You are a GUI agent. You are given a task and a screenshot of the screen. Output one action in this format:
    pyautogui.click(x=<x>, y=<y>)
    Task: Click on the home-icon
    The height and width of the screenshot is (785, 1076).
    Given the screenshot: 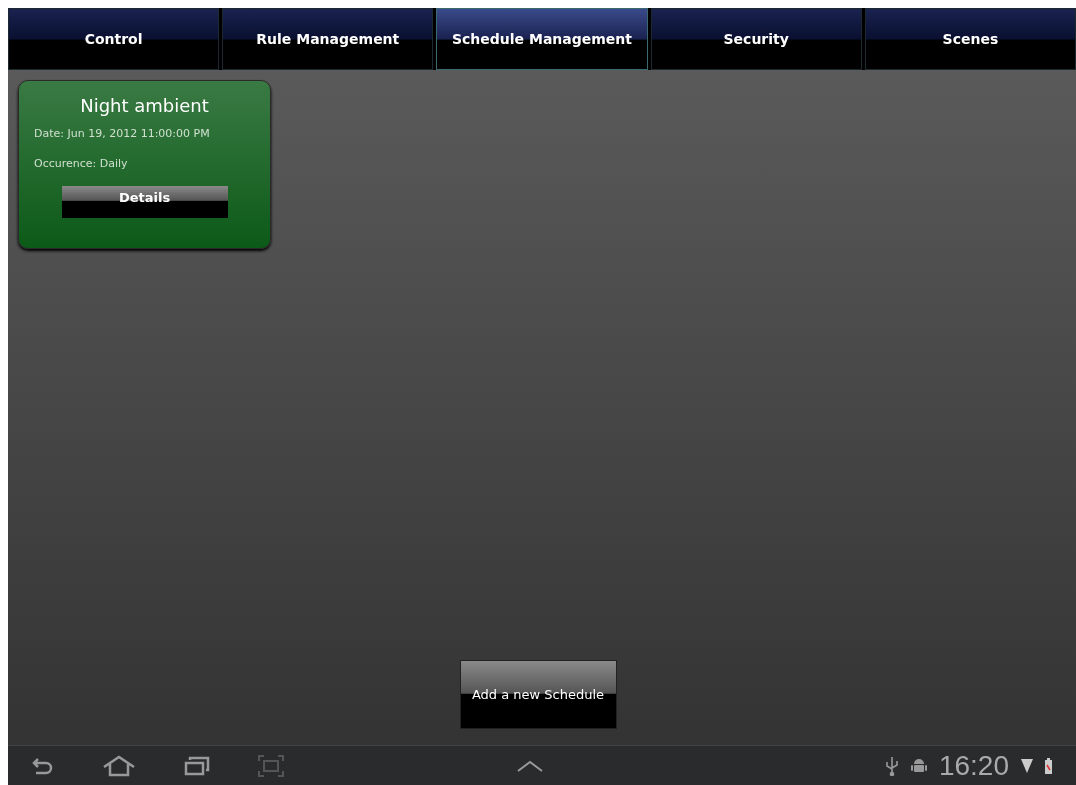 What is the action you would take?
    pyautogui.click(x=119, y=765)
    